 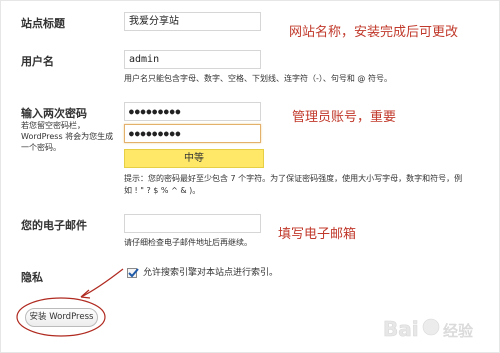 I want to click on baidu-logo-icon: Bai 经验, so click(x=428, y=329).